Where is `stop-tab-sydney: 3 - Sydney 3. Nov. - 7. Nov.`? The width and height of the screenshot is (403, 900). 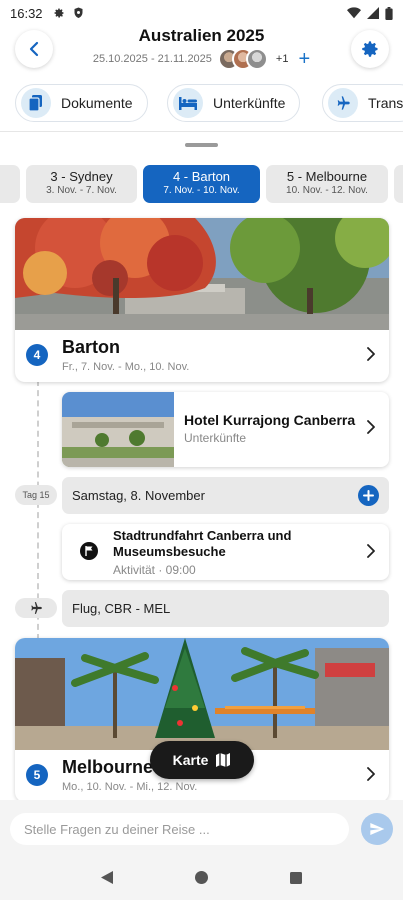
stop-tab-sydney: 3 - Sydney 3. Nov. - 7. Nov. is located at coordinates (81, 184).